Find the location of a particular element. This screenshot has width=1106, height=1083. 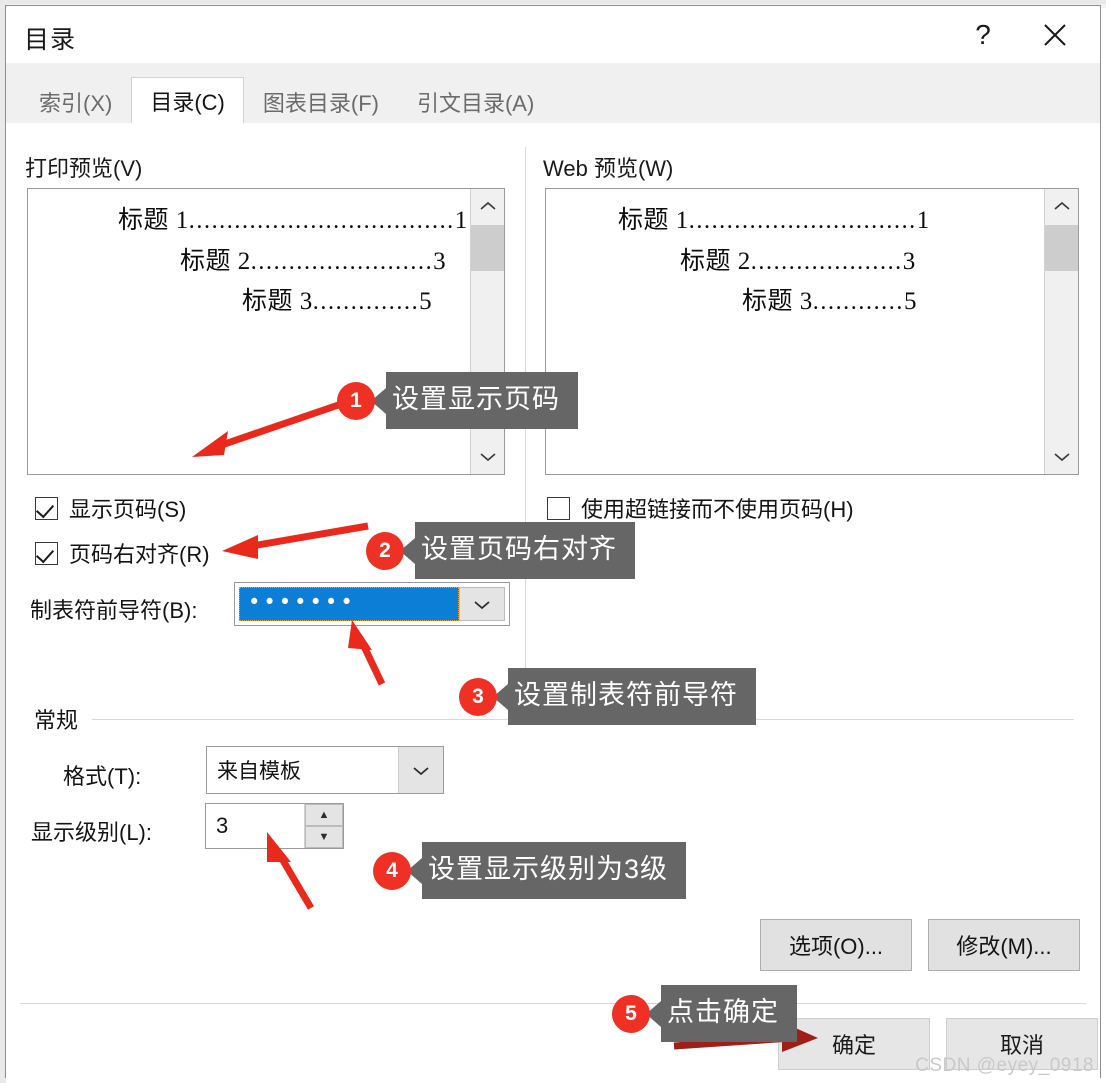

checkbox-right-align-page-numbers: 页码右对齐(R) is located at coordinates (122, 553).